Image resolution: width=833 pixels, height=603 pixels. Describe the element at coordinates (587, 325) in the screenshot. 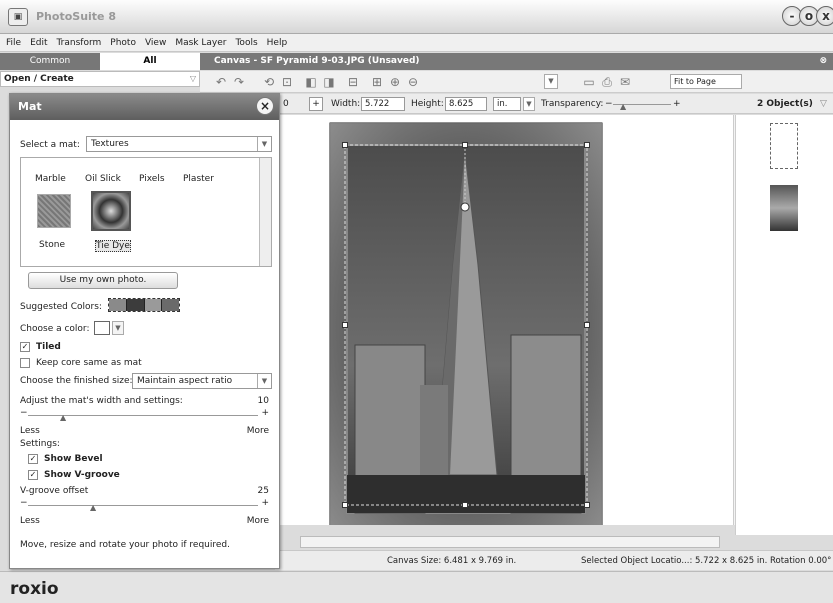

I see `resize-handle-right` at that location.